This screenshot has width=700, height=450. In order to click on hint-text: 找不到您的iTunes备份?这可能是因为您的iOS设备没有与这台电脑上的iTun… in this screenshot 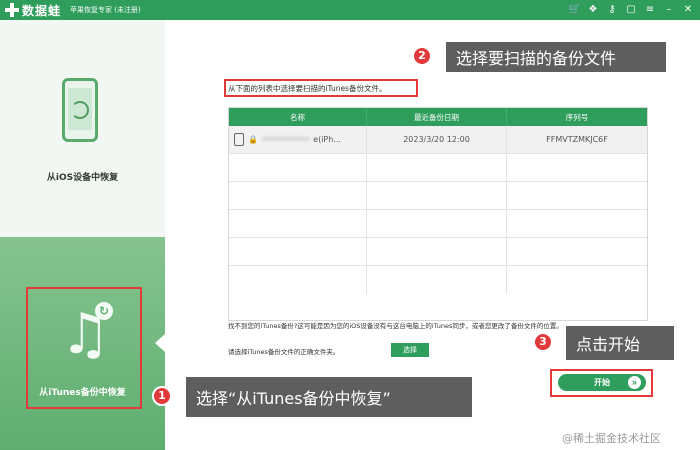, I will do `click(395, 326)`.